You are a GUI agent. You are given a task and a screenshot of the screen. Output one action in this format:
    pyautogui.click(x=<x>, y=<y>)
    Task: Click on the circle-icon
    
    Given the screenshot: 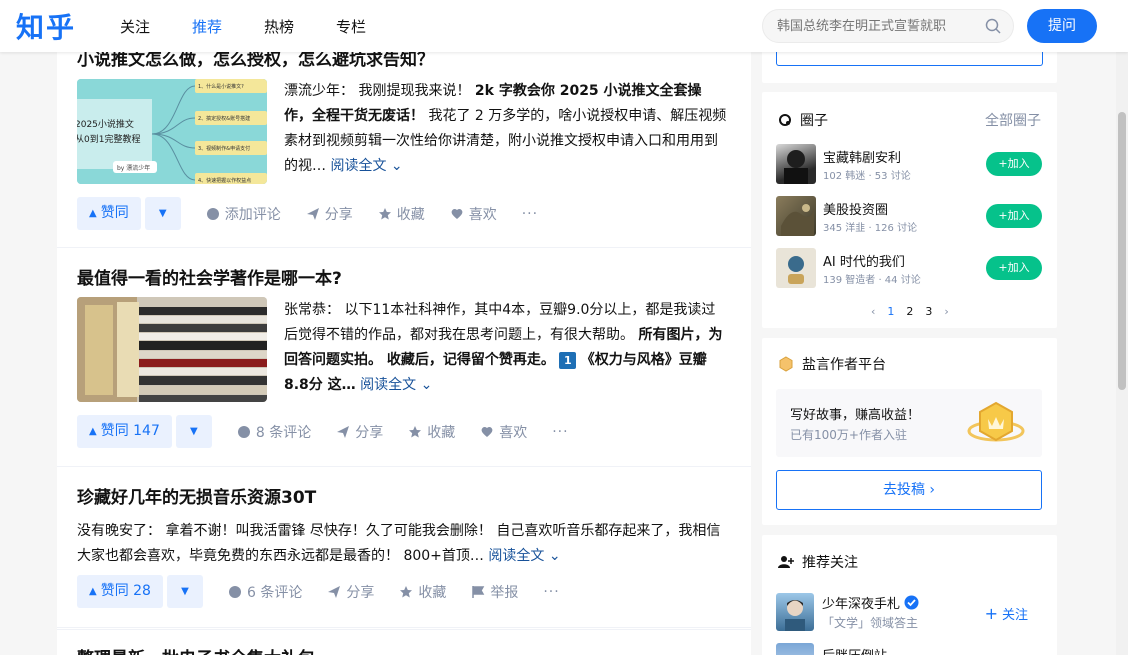 What is the action you would take?
    pyautogui.click(x=785, y=120)
    